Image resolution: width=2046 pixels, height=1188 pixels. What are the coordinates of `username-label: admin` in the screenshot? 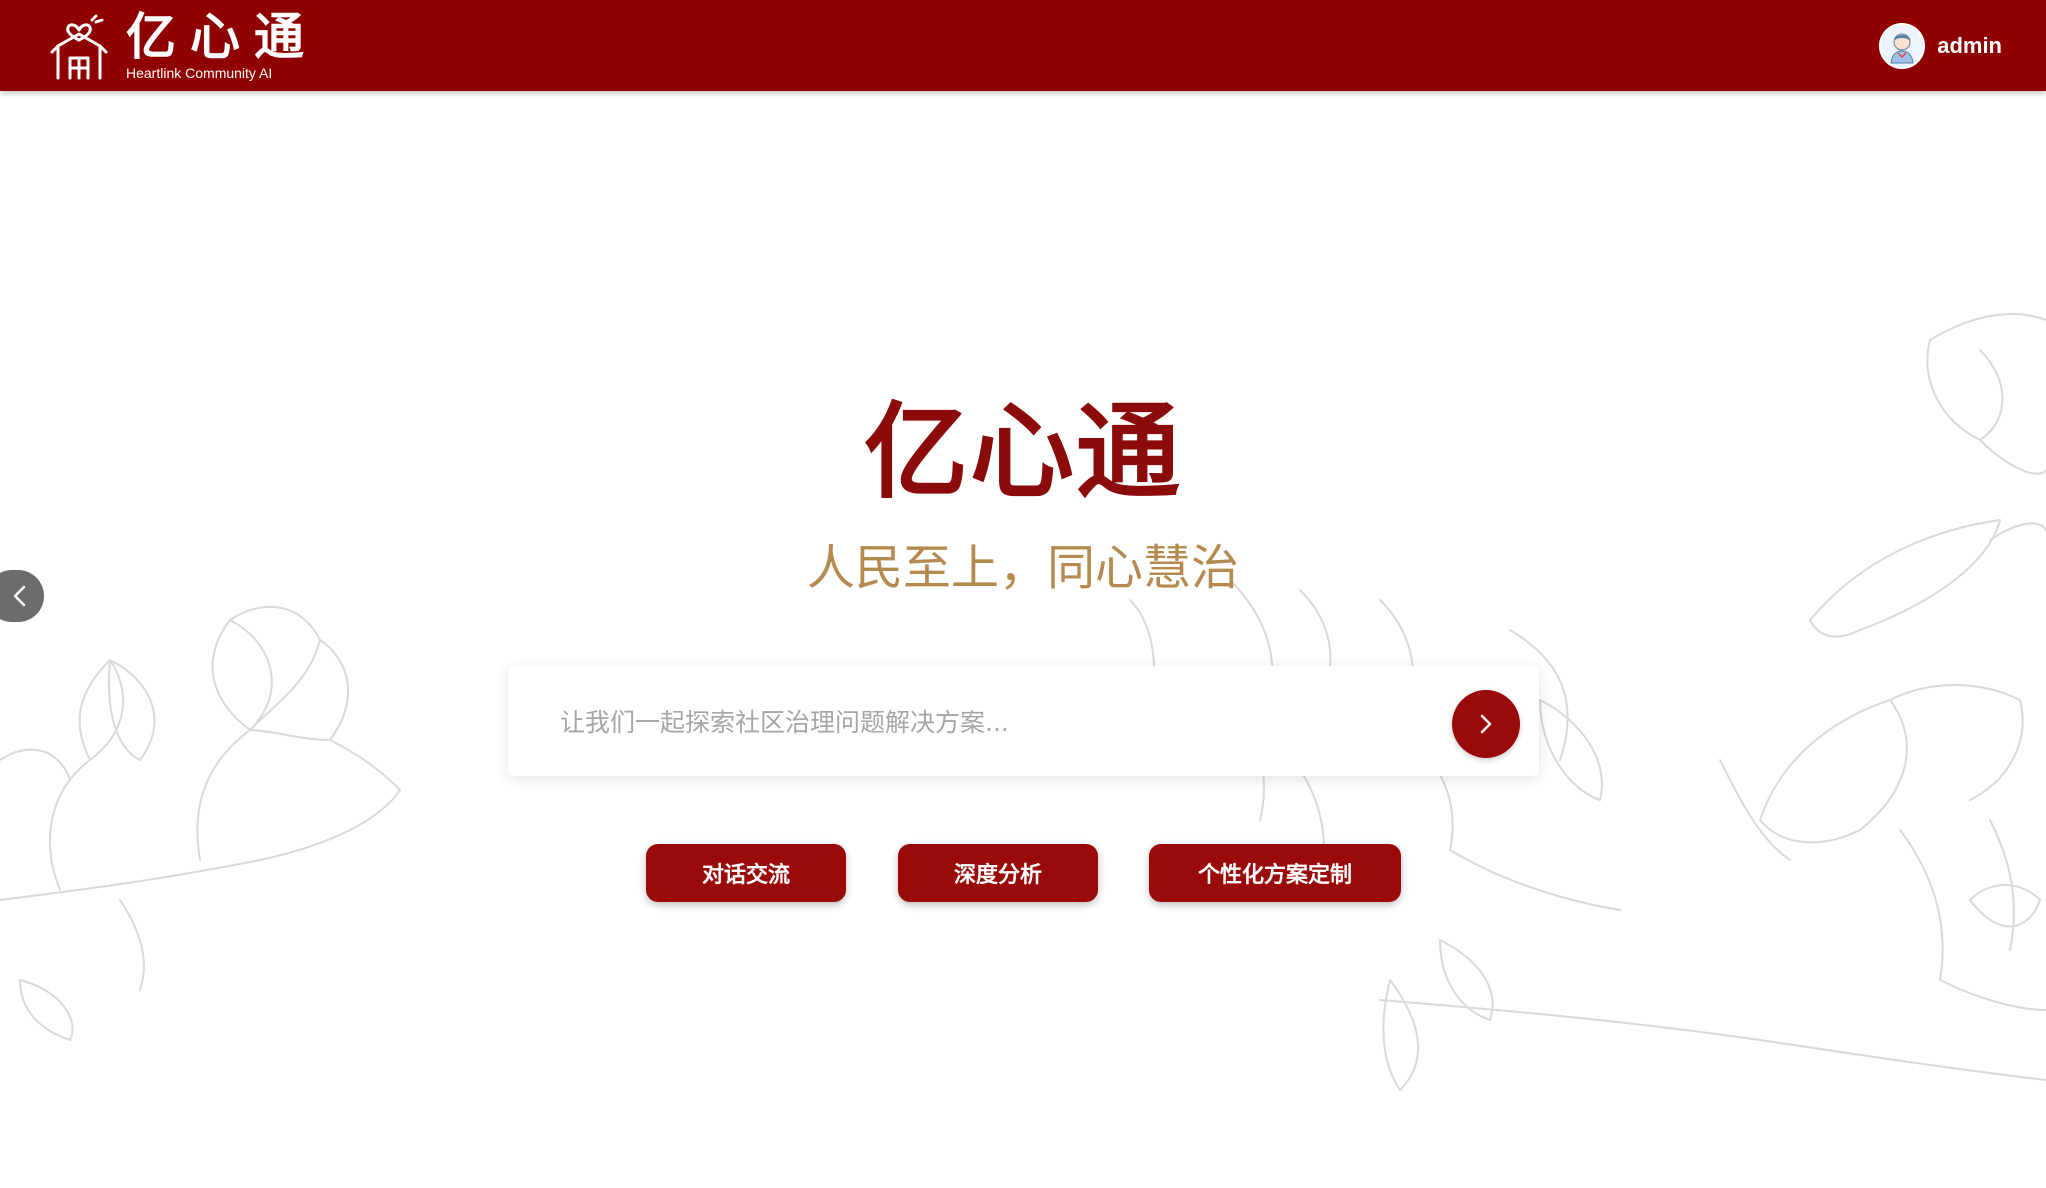 It's located at (1969, 45).